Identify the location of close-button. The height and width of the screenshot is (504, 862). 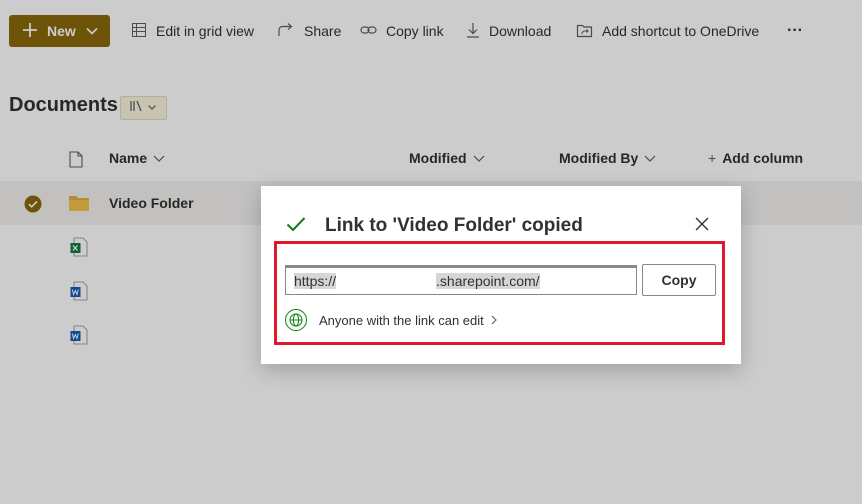
(702, 226).